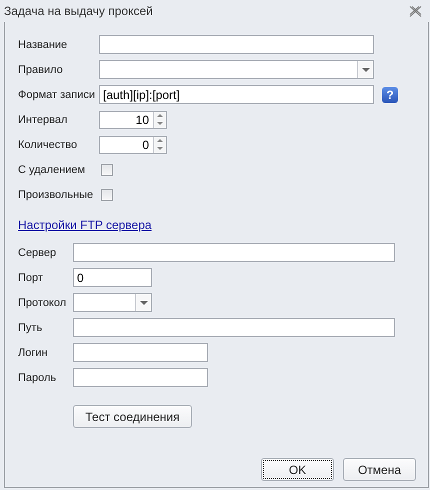 The image size is (430, 490). I want to click on text-field: 0, so click(112, 277).